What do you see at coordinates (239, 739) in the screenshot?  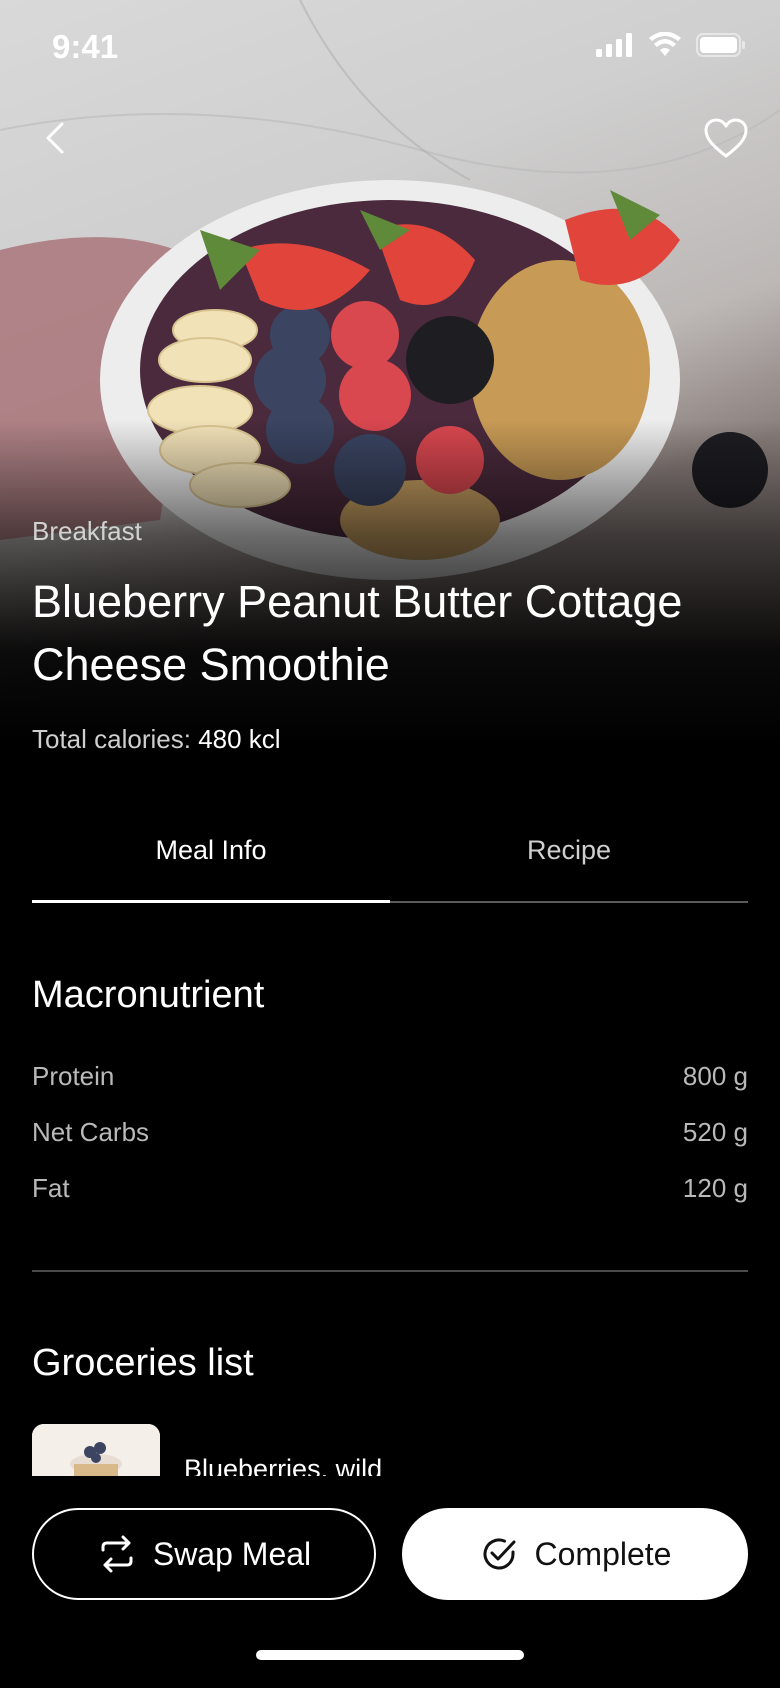 I see `calories-value: 480 kcl` at bounding box center [239, 739].